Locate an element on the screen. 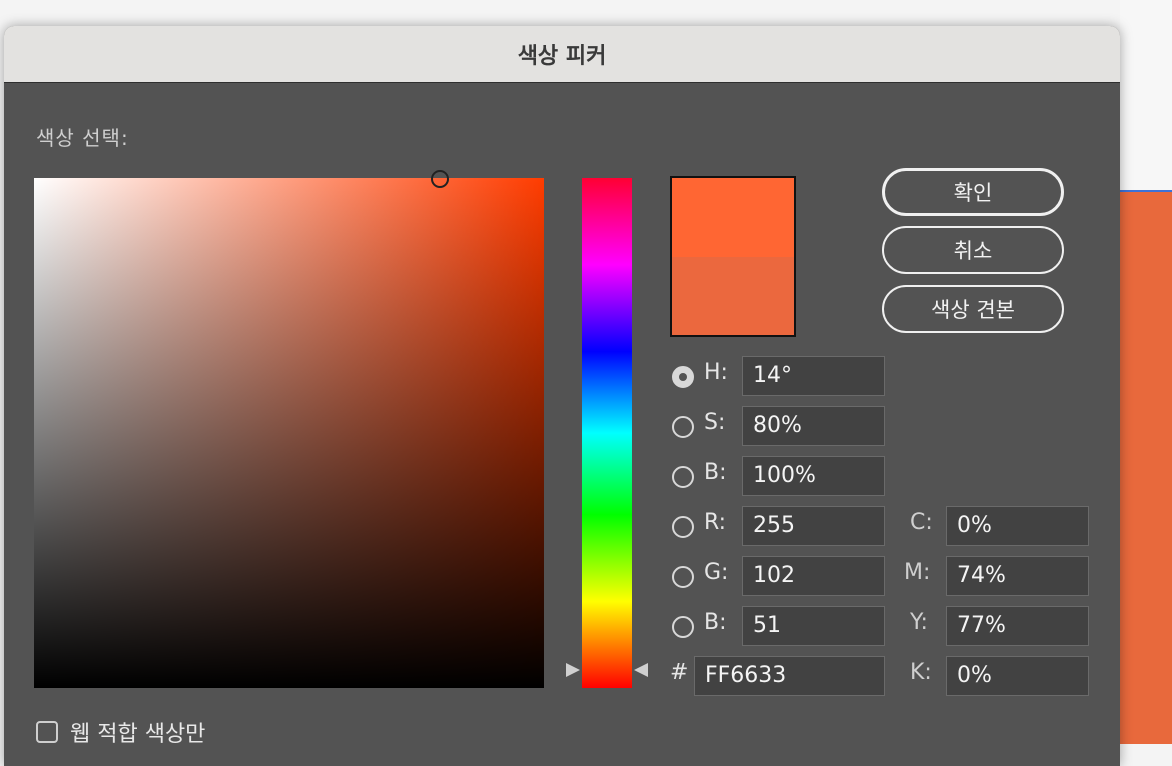 The image size is (1172, 766). yellow-label: Y: is located at coordinates (919, 622).